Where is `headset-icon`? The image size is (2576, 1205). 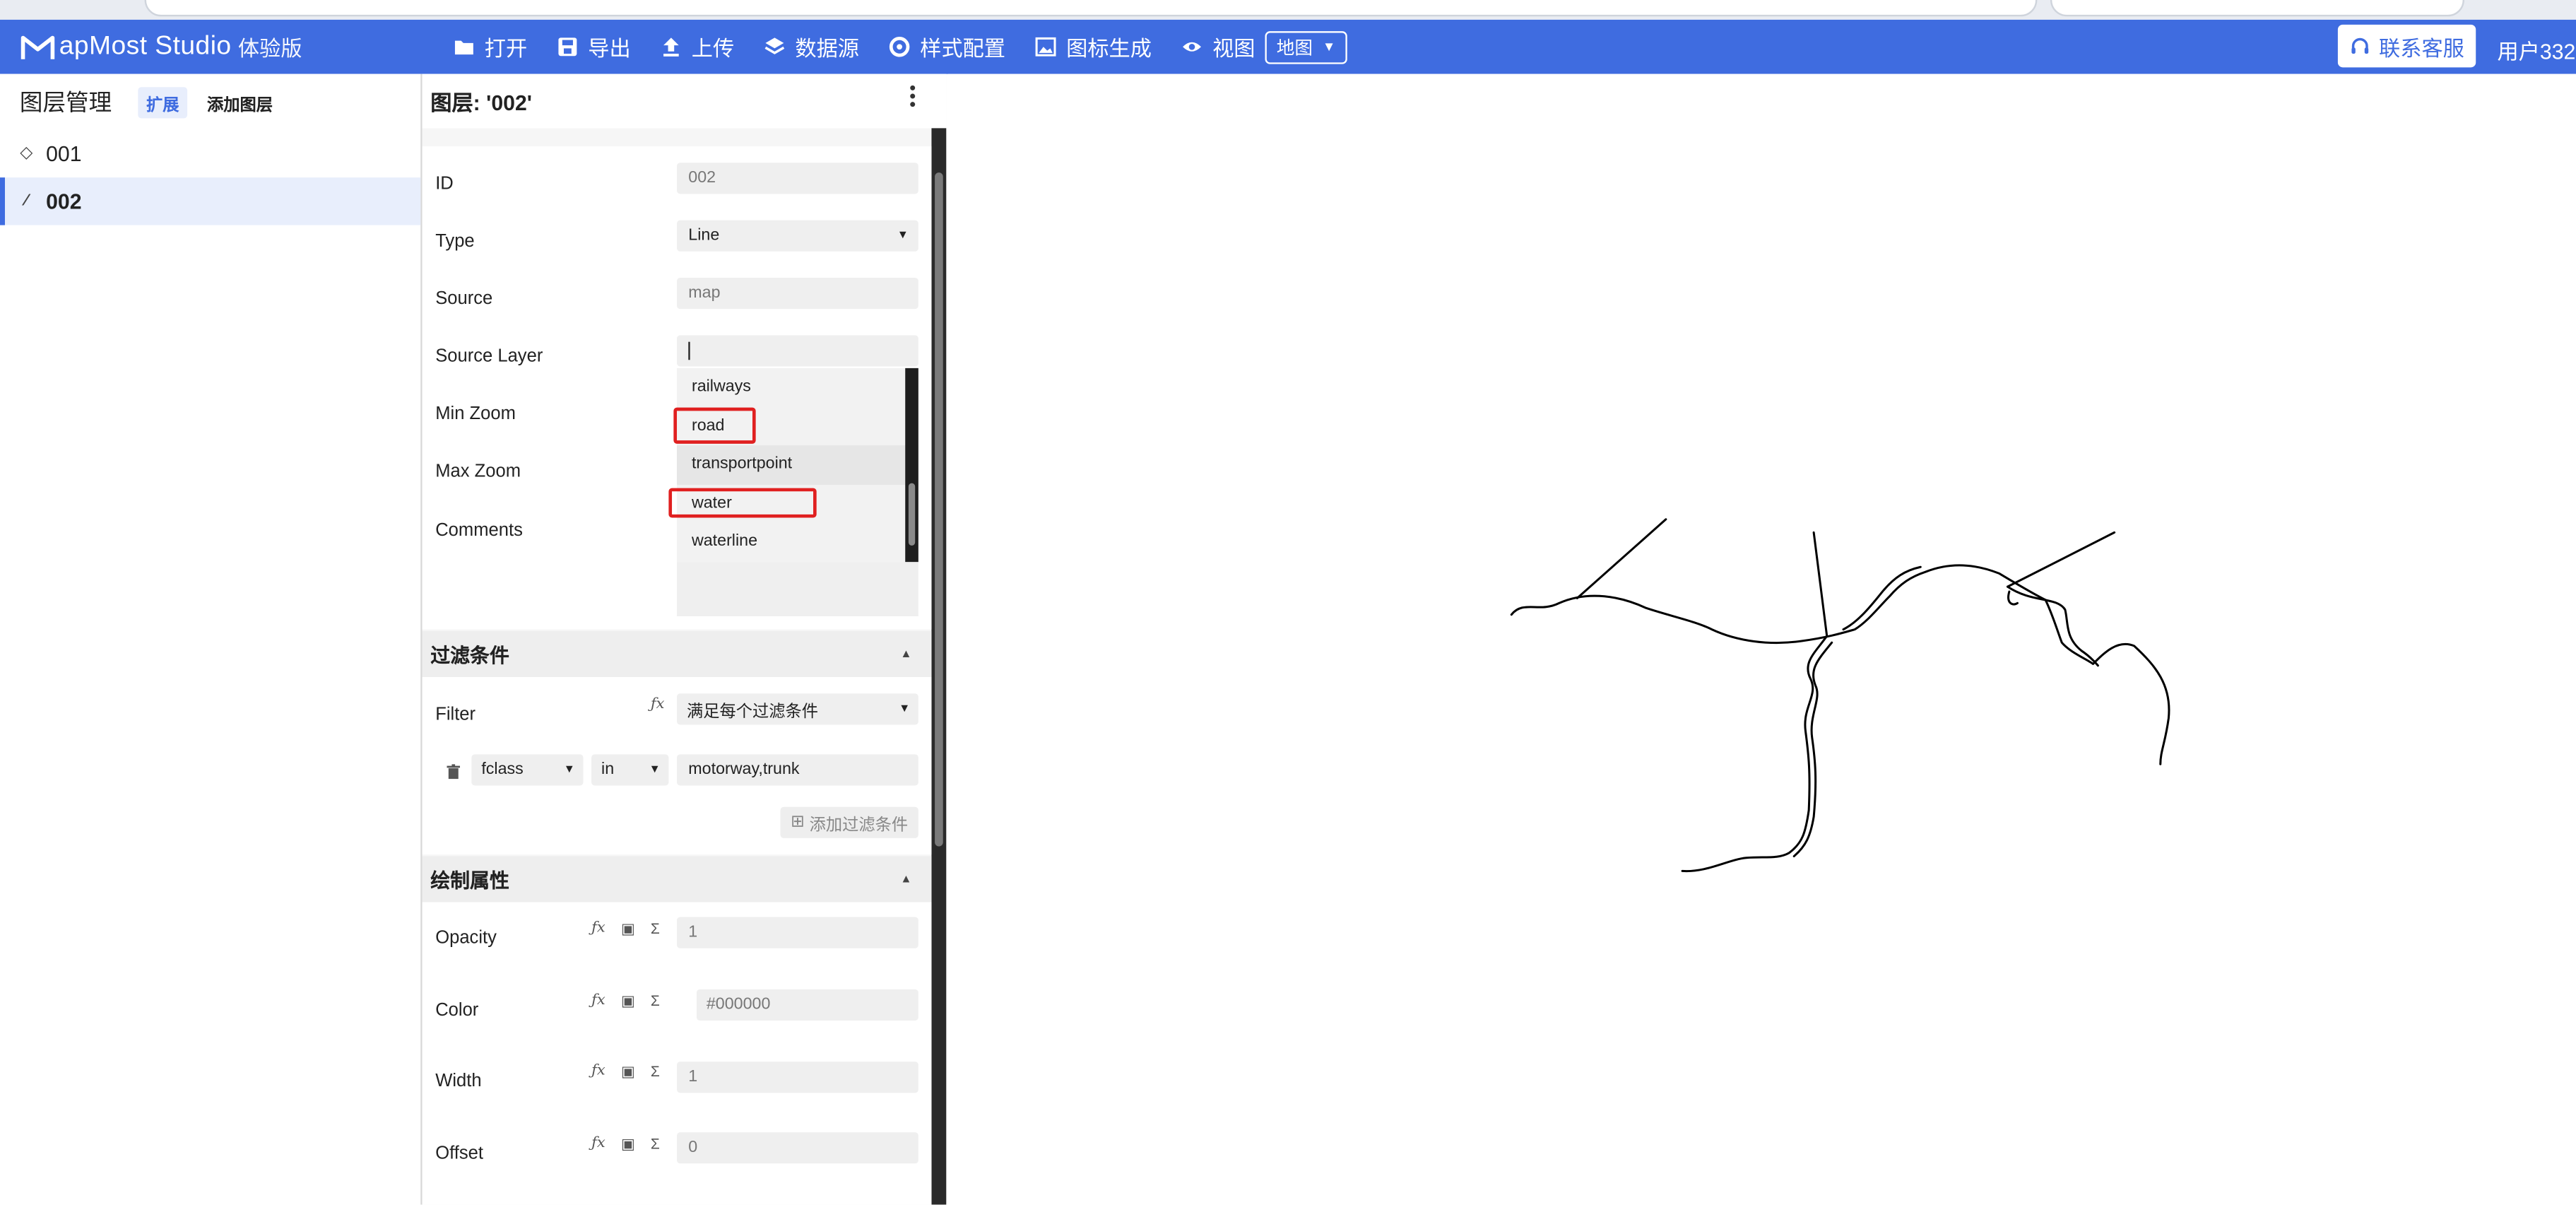
headset-icon is located at coordinates (2360, 45).